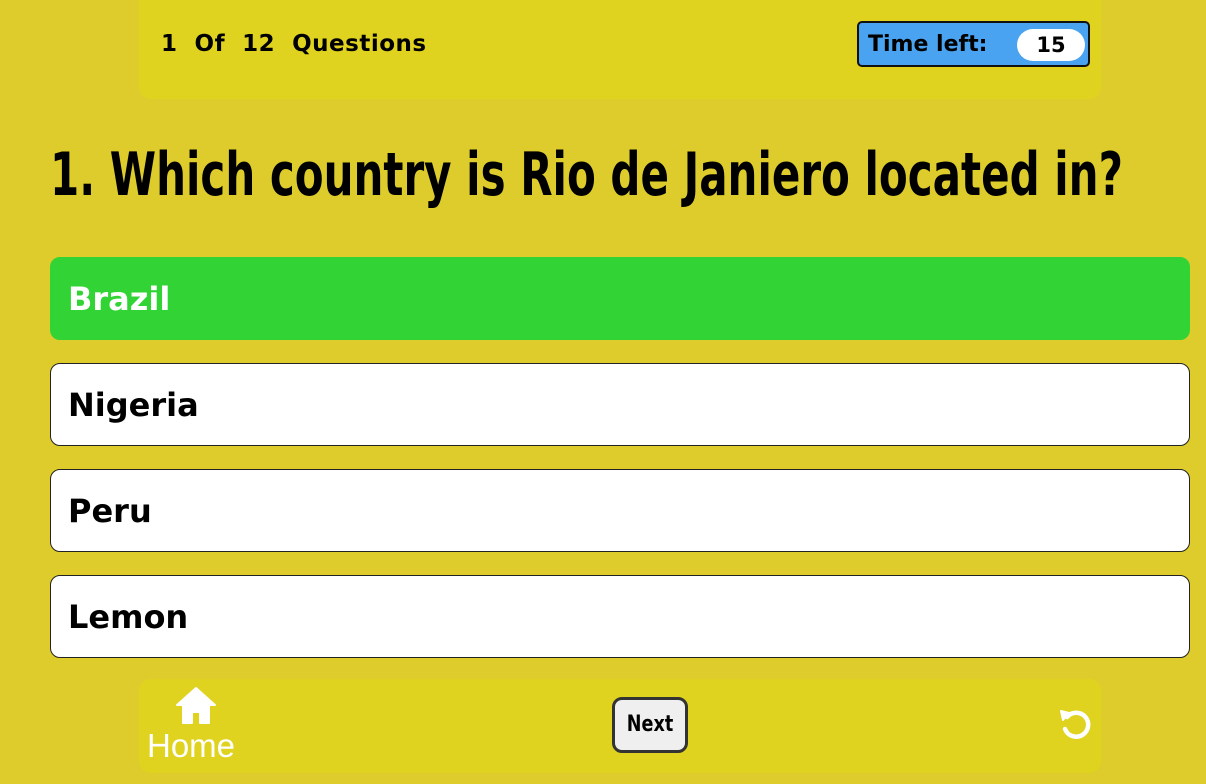  I want to click on answer-option-1: Brazil, so click(620, 298).